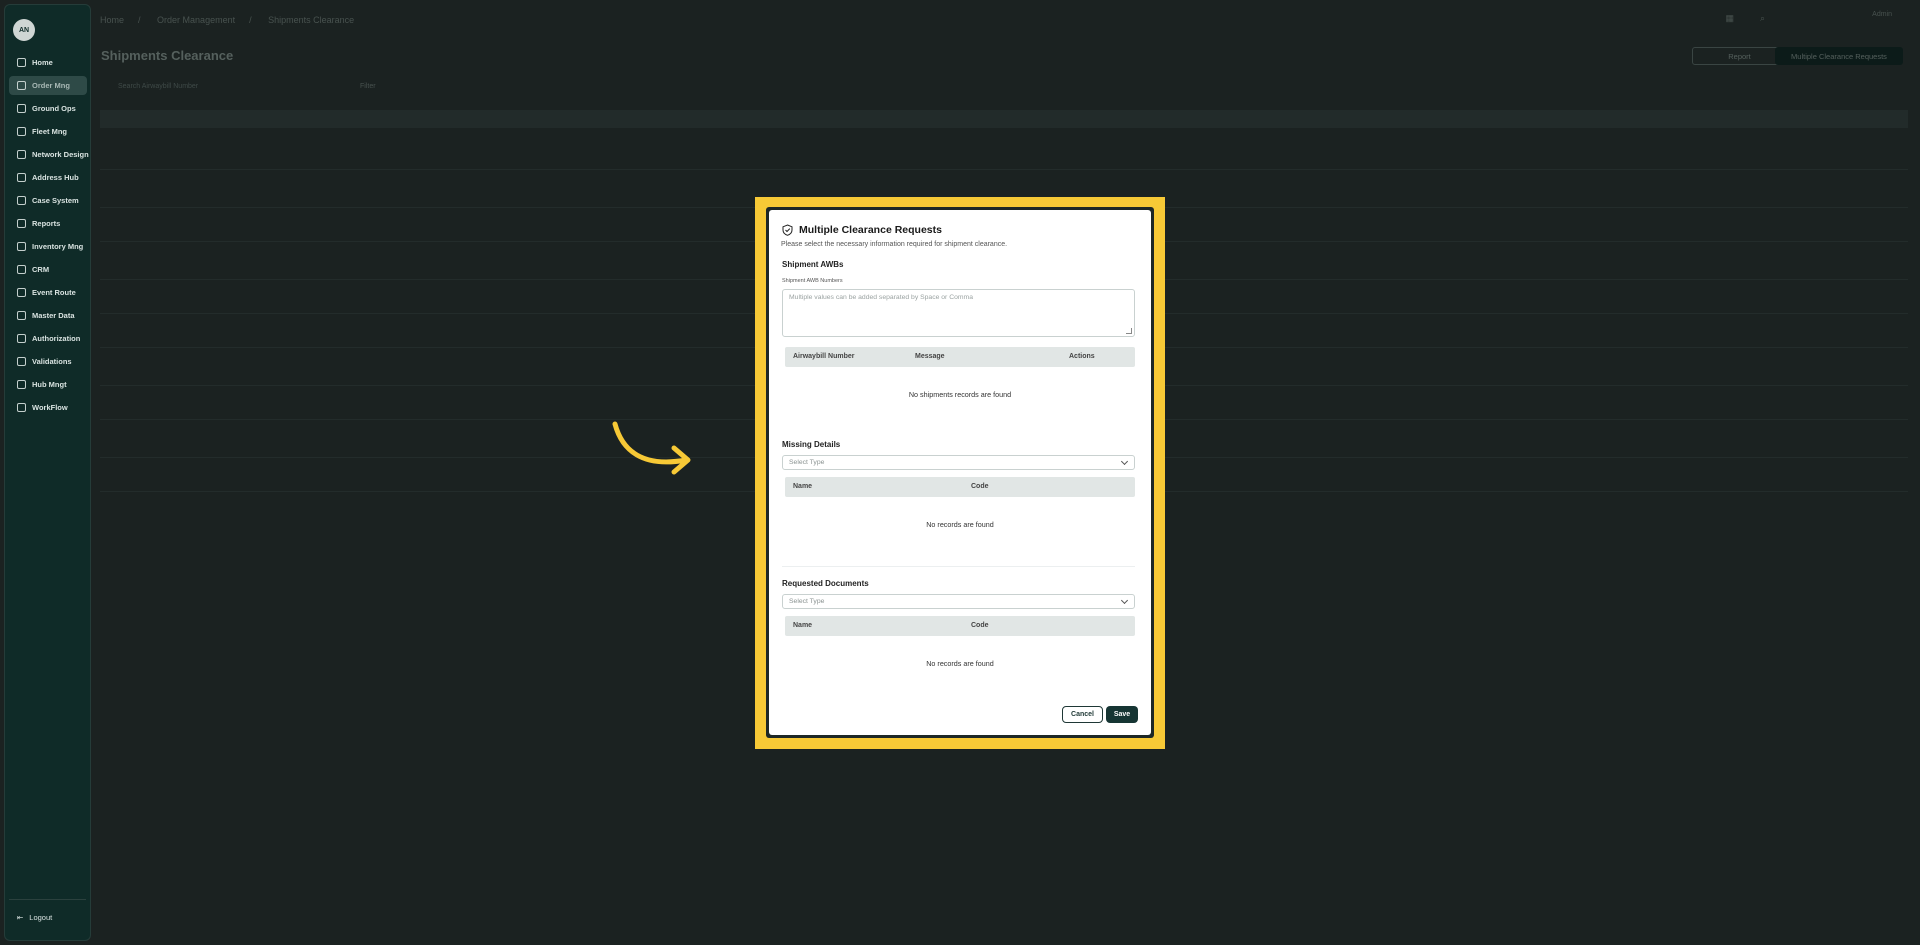  I want to click on sidebar-item-label: Ground Ops, so click(54, 108).